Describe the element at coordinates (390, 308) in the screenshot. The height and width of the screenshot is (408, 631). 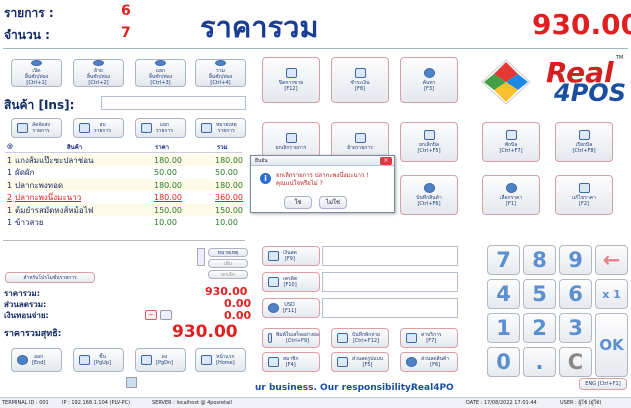
I see `usd-amount-field` at that location.